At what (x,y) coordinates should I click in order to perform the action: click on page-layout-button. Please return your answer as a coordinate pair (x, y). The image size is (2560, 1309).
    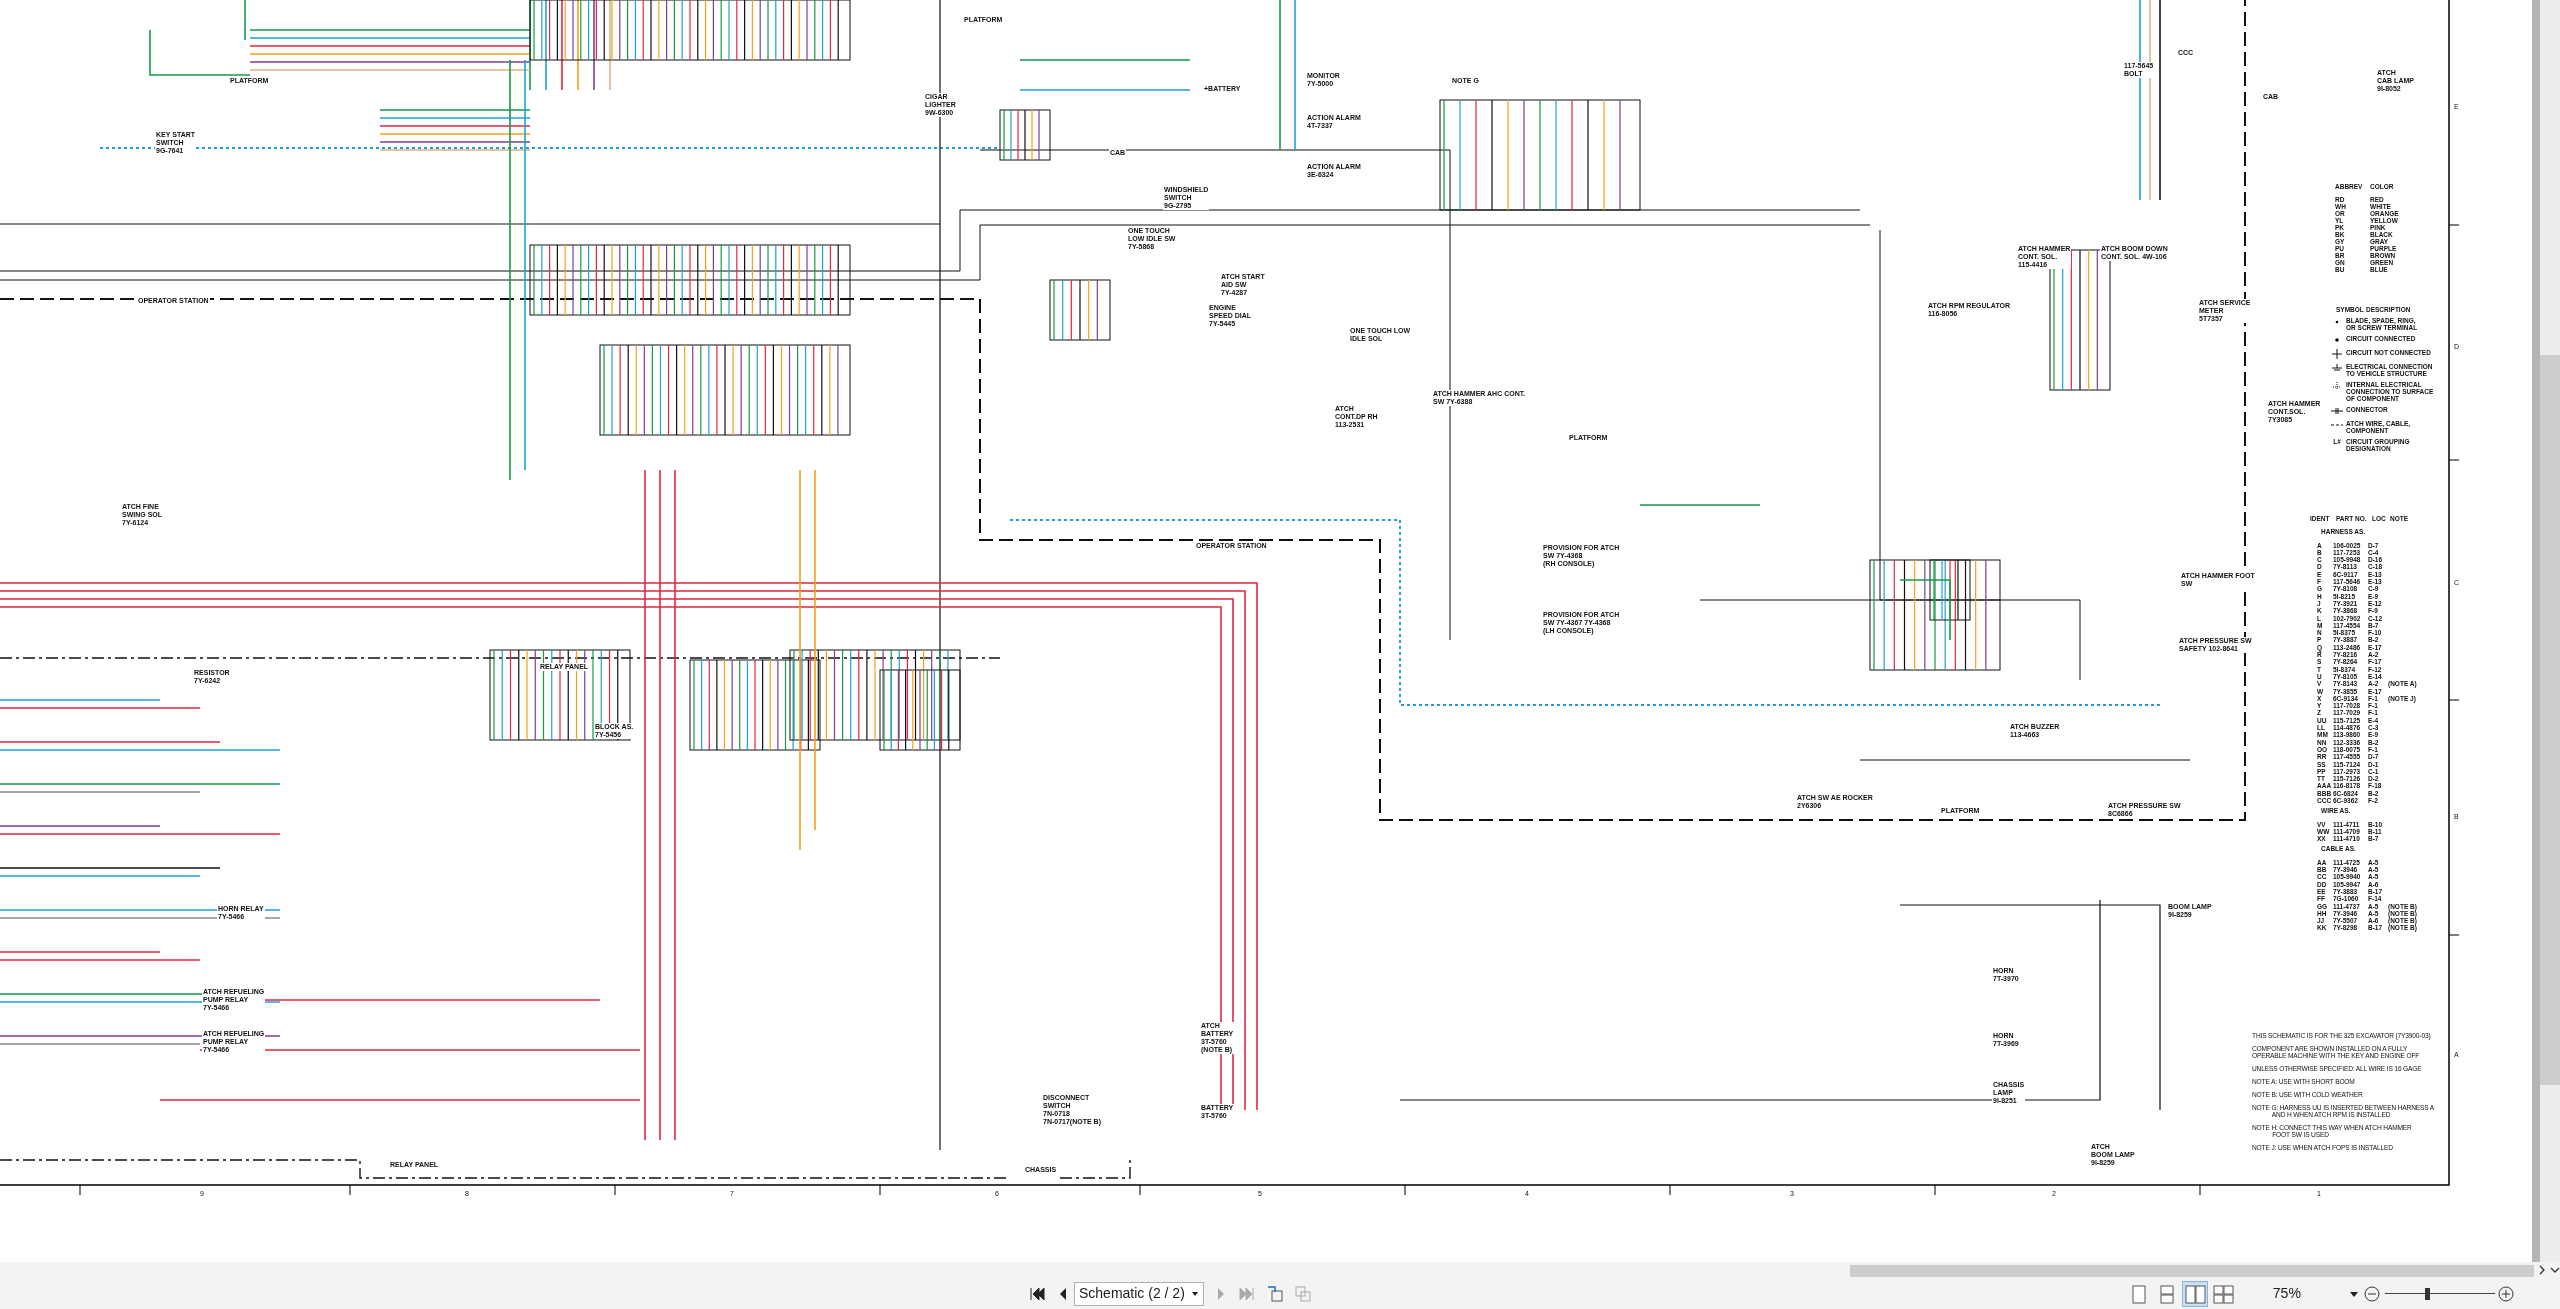
    Looking at the image, I should click on (2194, 1293).